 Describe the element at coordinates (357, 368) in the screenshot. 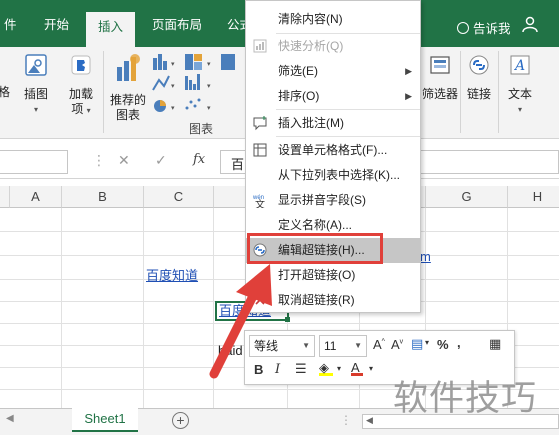

I see `font-color-icon: A` at that location.